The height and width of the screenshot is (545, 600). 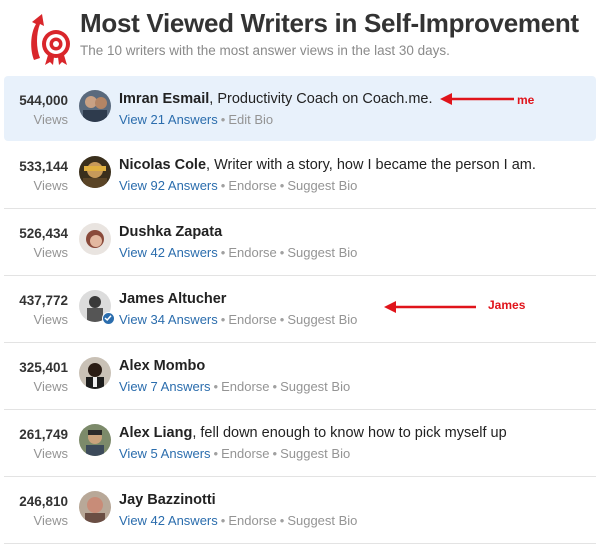 What do you see at coordinates (43, 100) in the screenshot?
I see `views-count: 544,000` at bounding box center [43, 100].